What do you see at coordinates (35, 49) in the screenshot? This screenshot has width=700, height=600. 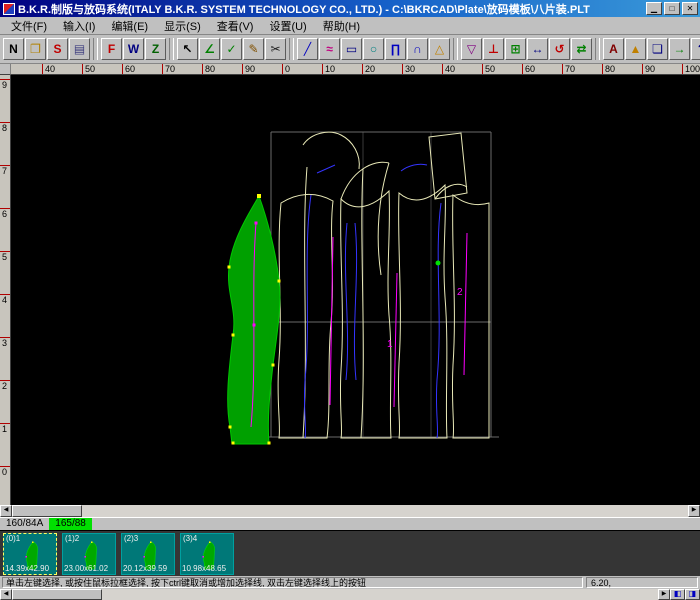 I see `open-icon: ❐` at bounding box center [35, 49].